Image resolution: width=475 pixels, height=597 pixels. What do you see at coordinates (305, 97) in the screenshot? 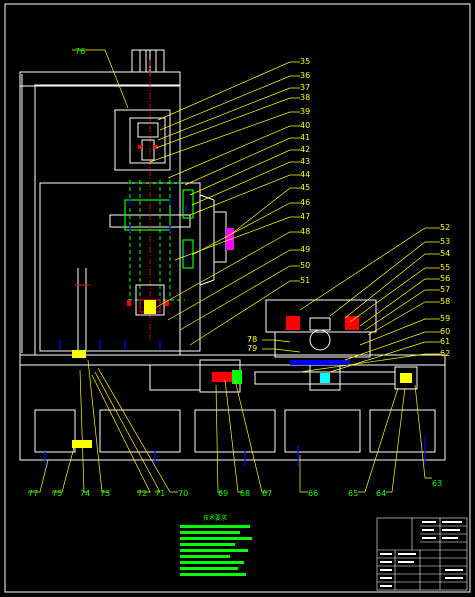
I see `callout-38: 38` at bounding box center [305, 97].